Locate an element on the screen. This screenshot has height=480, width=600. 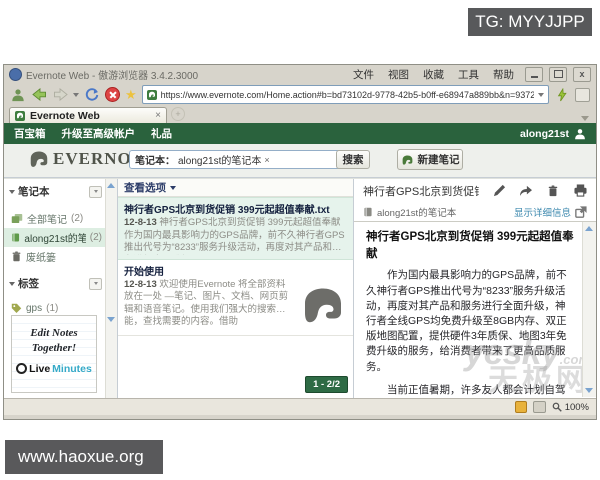
search-tag-remove-icon: × is located at coordinates (266, 160).